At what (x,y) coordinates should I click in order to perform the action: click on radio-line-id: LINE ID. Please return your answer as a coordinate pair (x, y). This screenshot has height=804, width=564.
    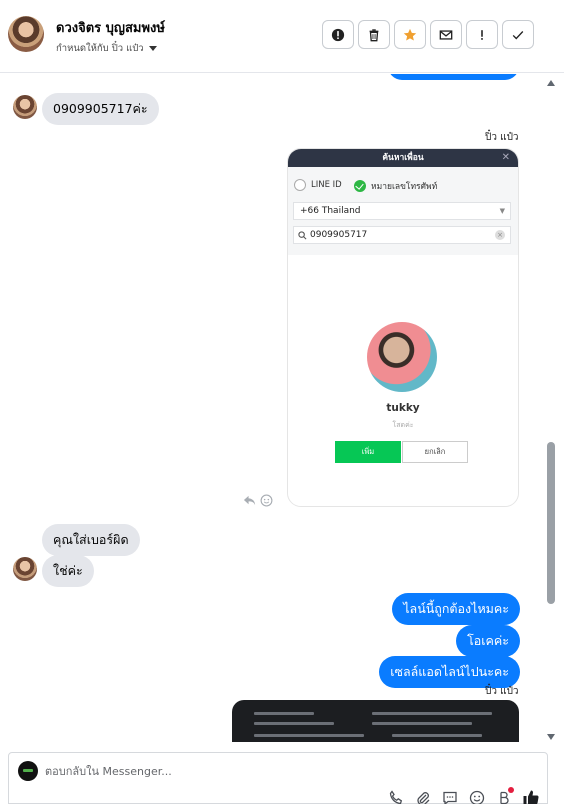
    Looking at the image, I should click on (318, 185).